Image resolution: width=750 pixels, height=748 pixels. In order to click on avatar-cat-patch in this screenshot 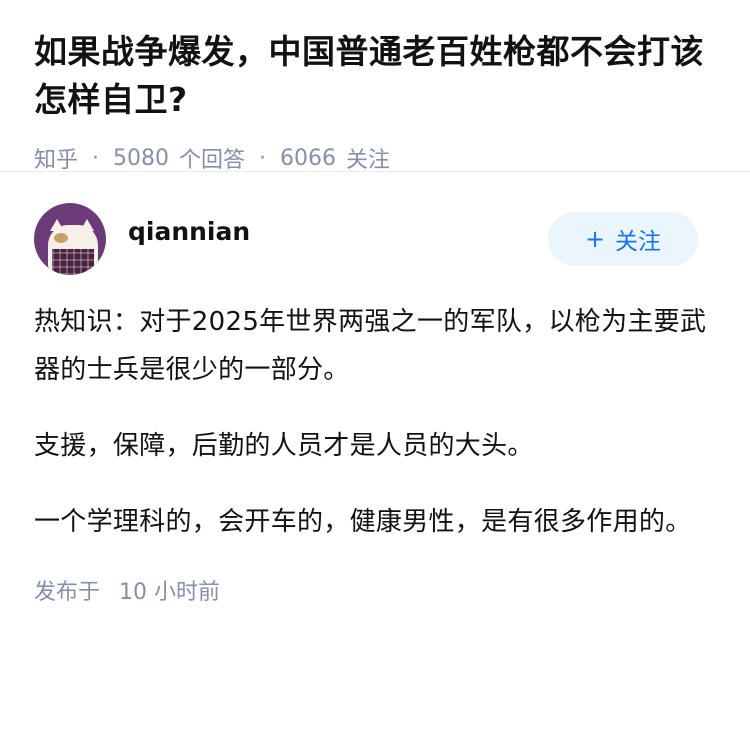, I will do `click(61, 238)`.